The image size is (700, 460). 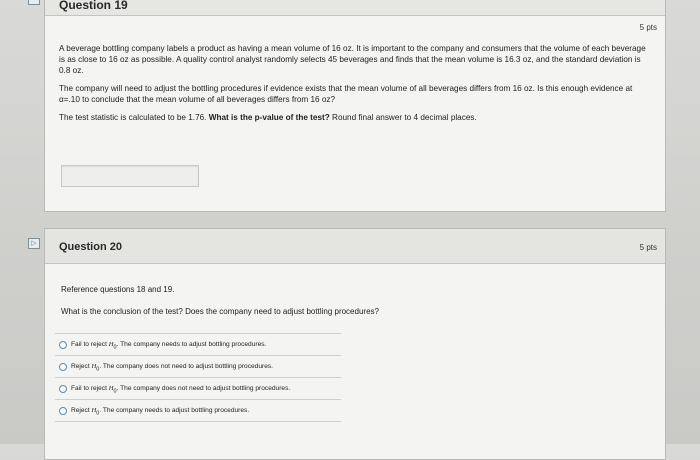 What do you see at coordinates (118, 289) in the screenshot?
I see `reference-text: Reference questions 18 and 19.` at bounding box center [118, 289].